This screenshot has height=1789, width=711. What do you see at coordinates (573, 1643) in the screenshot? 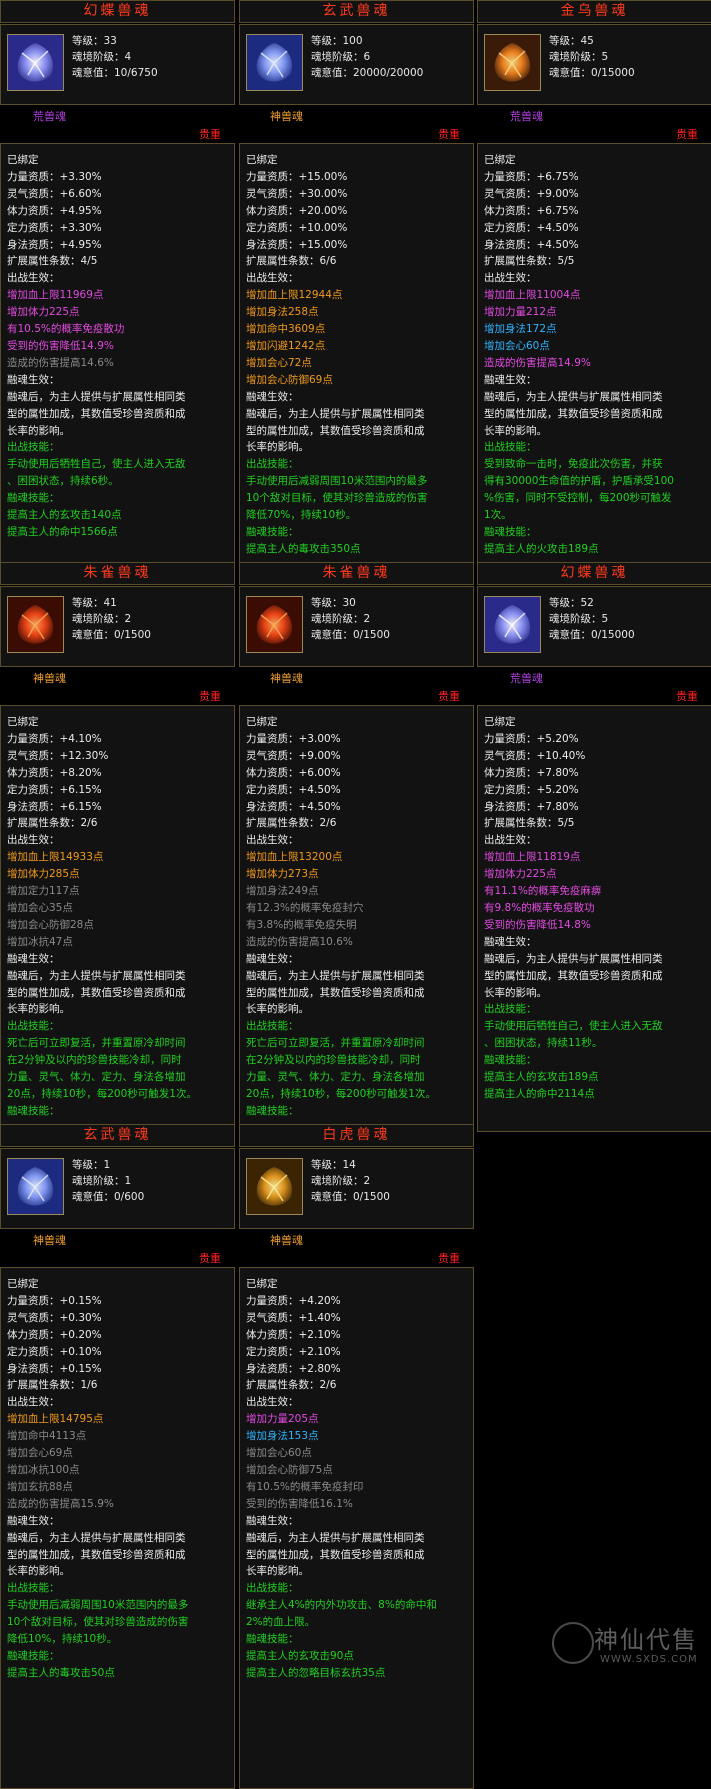
I see `shenxian-logo-icon` at bounding box center [573, 1643].